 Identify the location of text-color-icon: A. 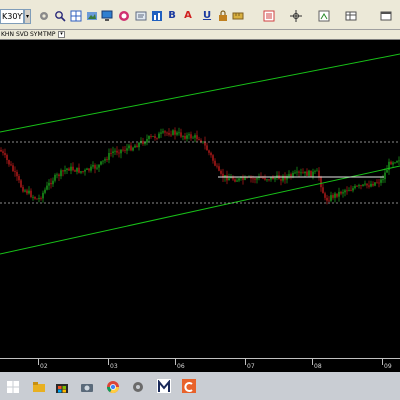
(188, 16).